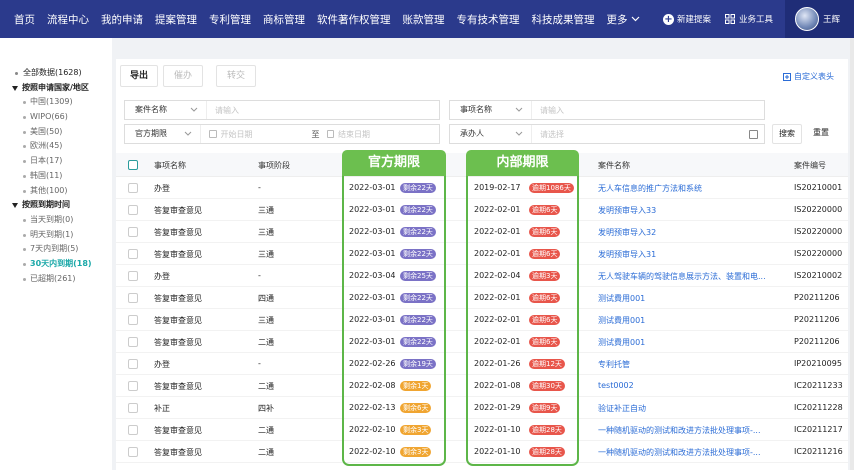 Image resolution: width=854 pixels, height=470 pixels. I want to click on nav-trademark-mgmt: 商标管理, so click(284, 19).